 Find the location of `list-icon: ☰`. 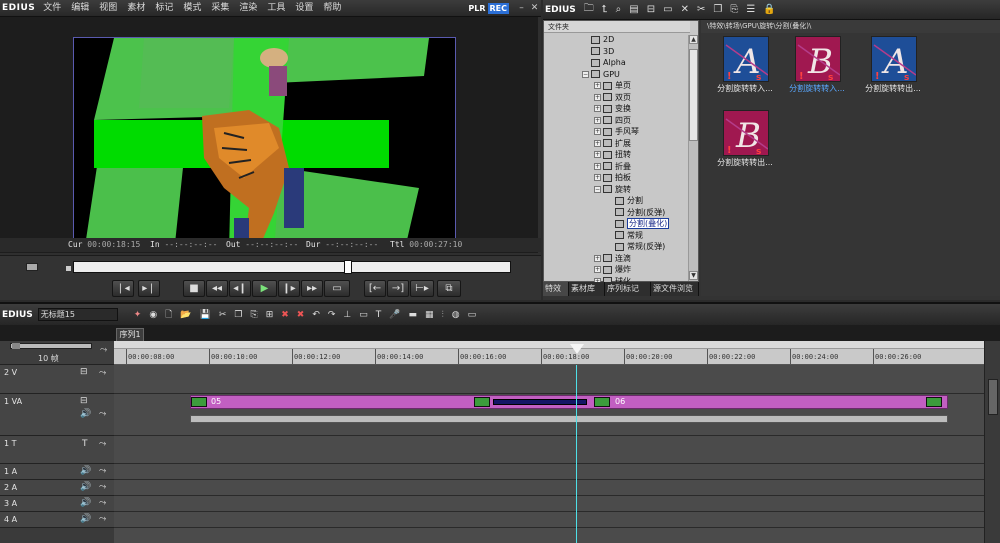

list-icon: ☰ is located at coordinates (750, 9).